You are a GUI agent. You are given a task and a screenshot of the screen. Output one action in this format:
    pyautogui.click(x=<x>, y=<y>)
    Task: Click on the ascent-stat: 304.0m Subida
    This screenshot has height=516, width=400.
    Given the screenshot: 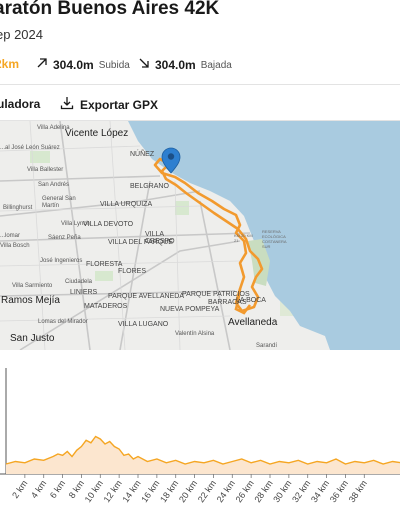 What is the action you would take?
    pyautogui.click(x=83, y=65)
    